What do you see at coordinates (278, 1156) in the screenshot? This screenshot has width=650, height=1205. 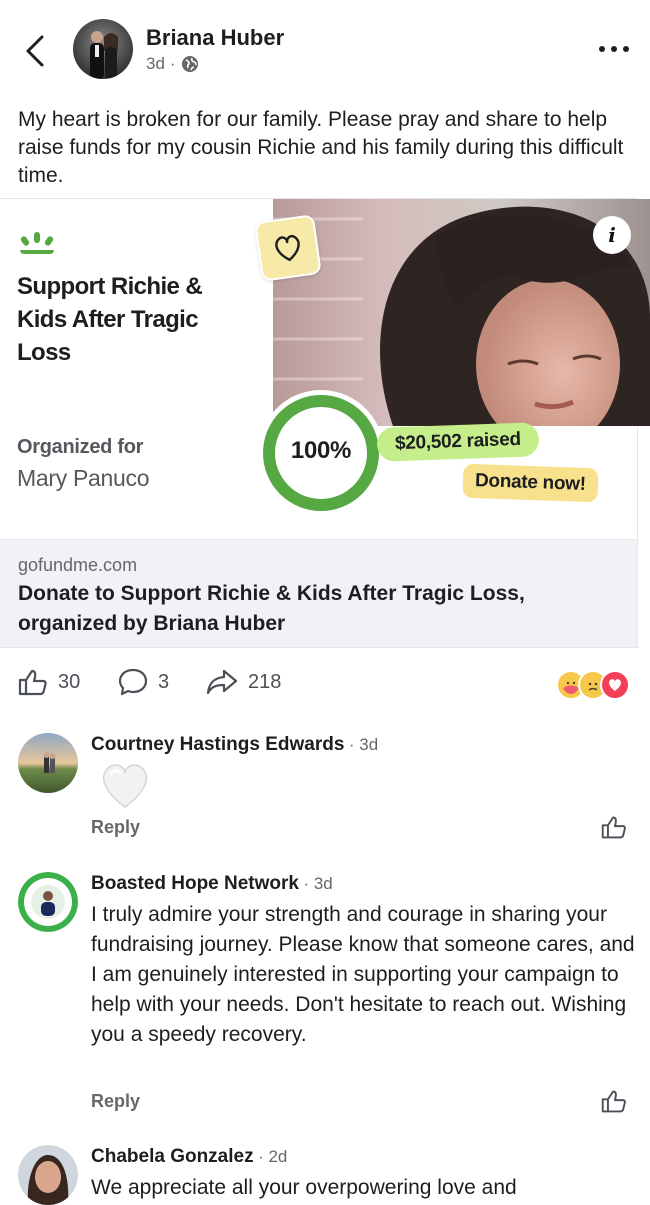 I see `comment-time: 2d` at bounding box center [278, 1156].